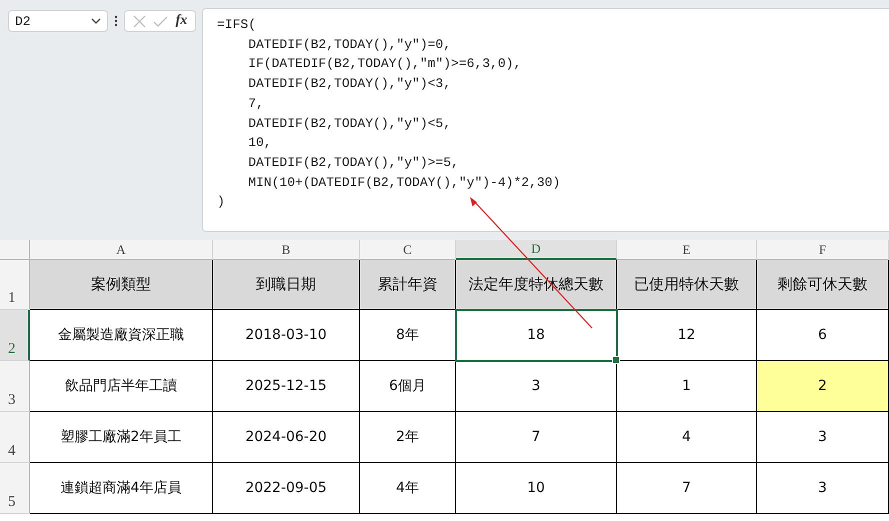 This screenshot has width=889, height=521. Describe the element at coordinates (58, 21) in the screenshot. I see `name-box: D2` at that location.